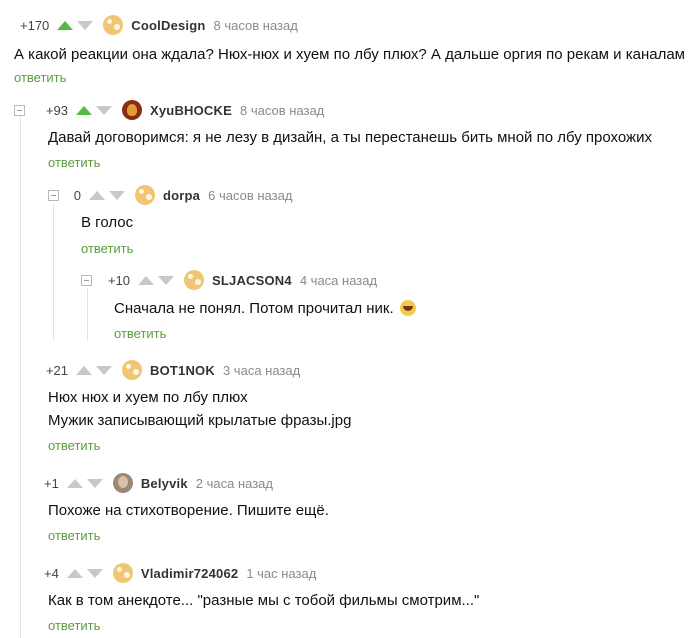 The image size is (700, 638). What do you see at coordinates (281, 573) in the screenshot?
I see `comment-time: 1 час назад` at bounding box center [281, 573].